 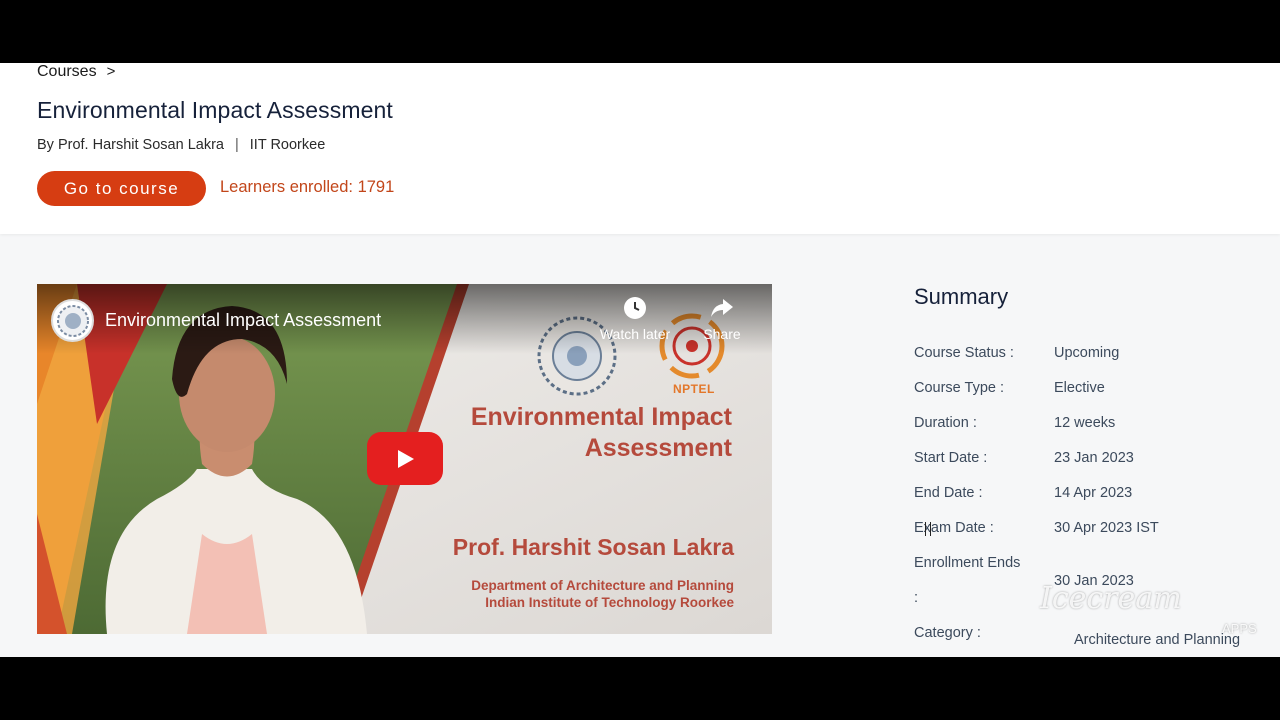 What do you see at coordinates (928, 529) in the screenshot?
I see `text-cursor-icon` at bounding box center [928, 529].